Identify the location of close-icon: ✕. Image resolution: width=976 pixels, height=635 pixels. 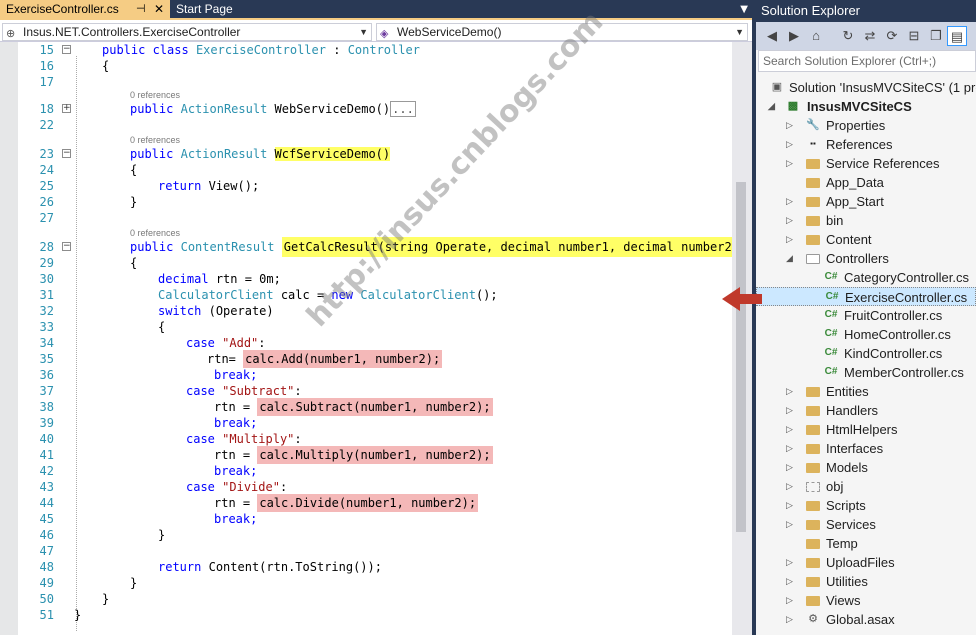
(159, 9).